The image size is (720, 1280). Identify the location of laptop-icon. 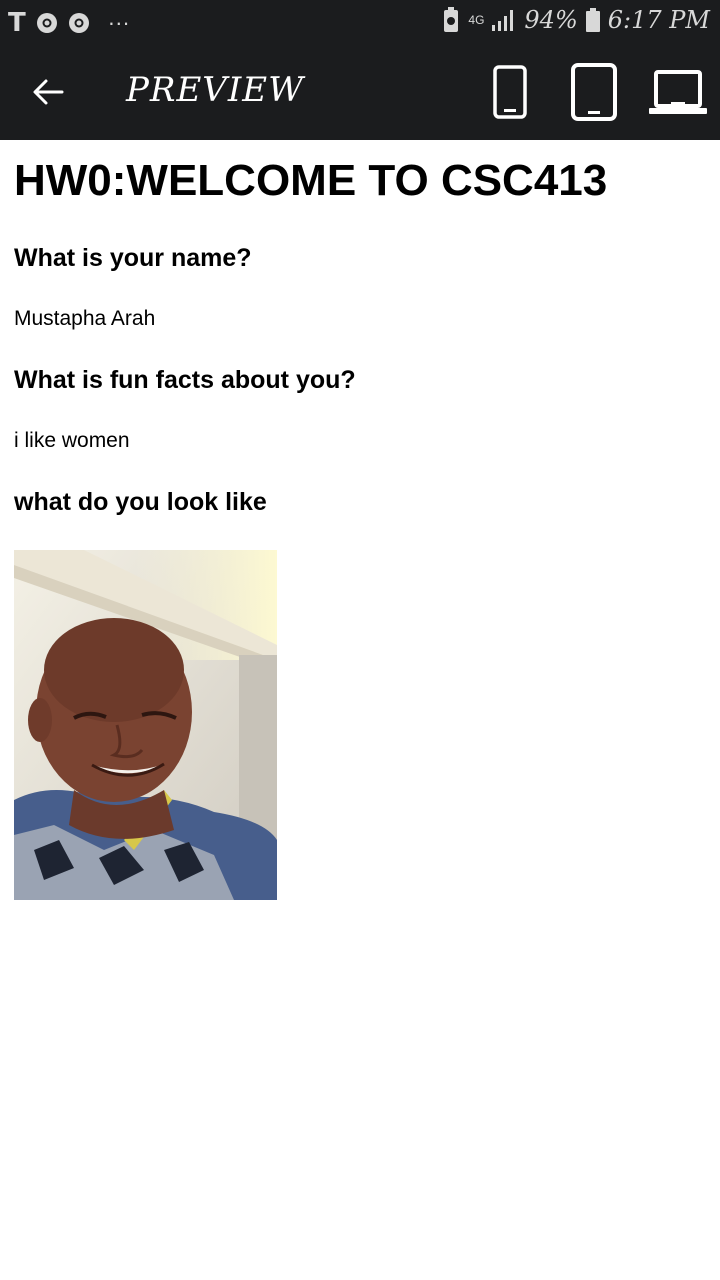
(678, 92).